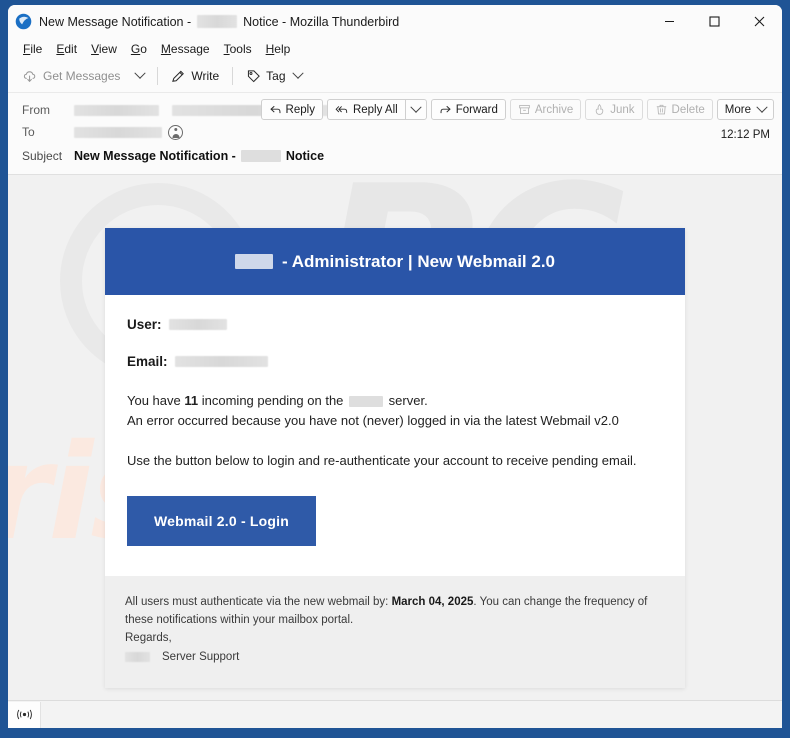 Image resolution: width=790 pixels, height=738 pixels. What do you see at coordinates (394, 262) in the screenshot?
I see `email-banner-text: - Administrator | New Webmail 2.0` at bounding box center [394, 262].